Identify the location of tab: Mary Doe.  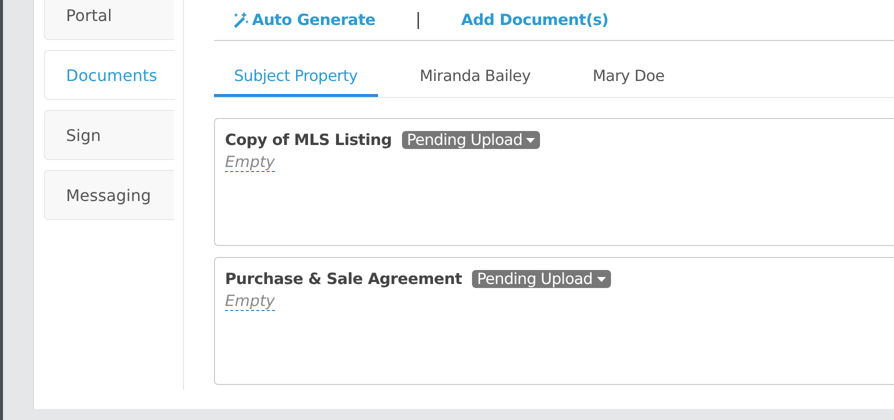
(628, 77).